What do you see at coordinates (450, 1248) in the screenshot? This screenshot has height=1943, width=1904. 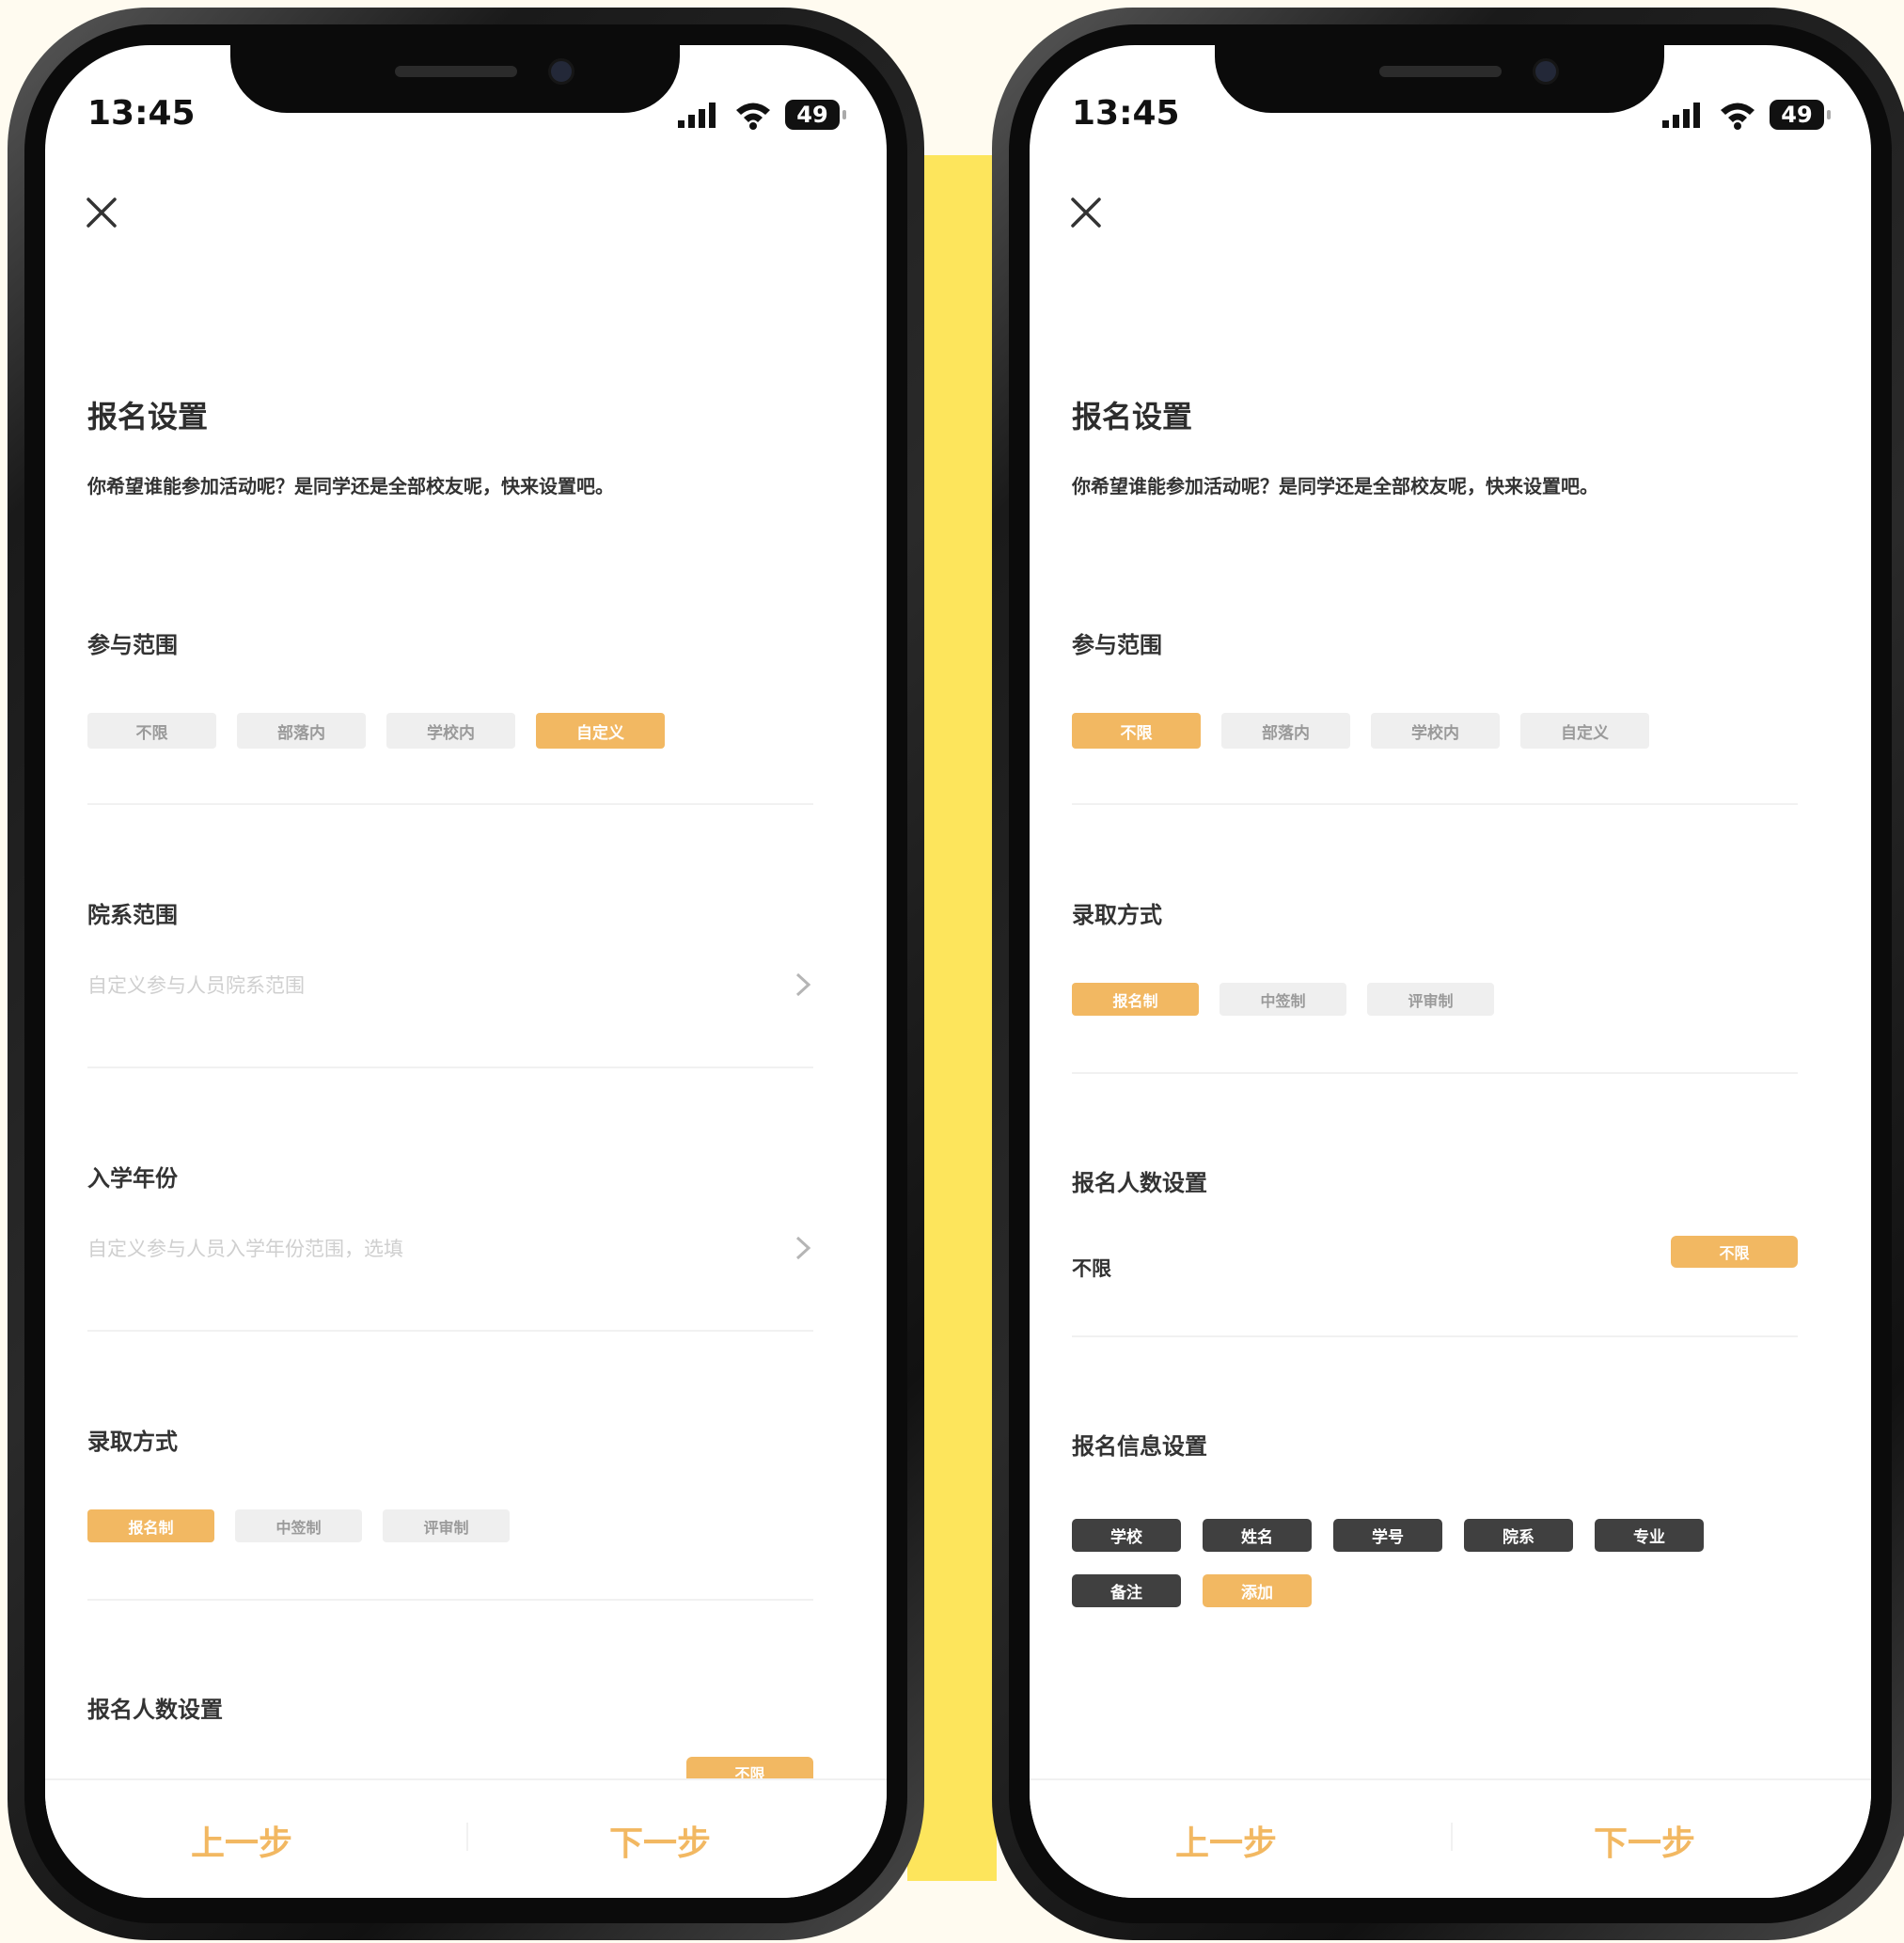 I see `enrollment-year-field: 自定义参与人员入学年份范围，选填` at bounding box center [450, 1248].